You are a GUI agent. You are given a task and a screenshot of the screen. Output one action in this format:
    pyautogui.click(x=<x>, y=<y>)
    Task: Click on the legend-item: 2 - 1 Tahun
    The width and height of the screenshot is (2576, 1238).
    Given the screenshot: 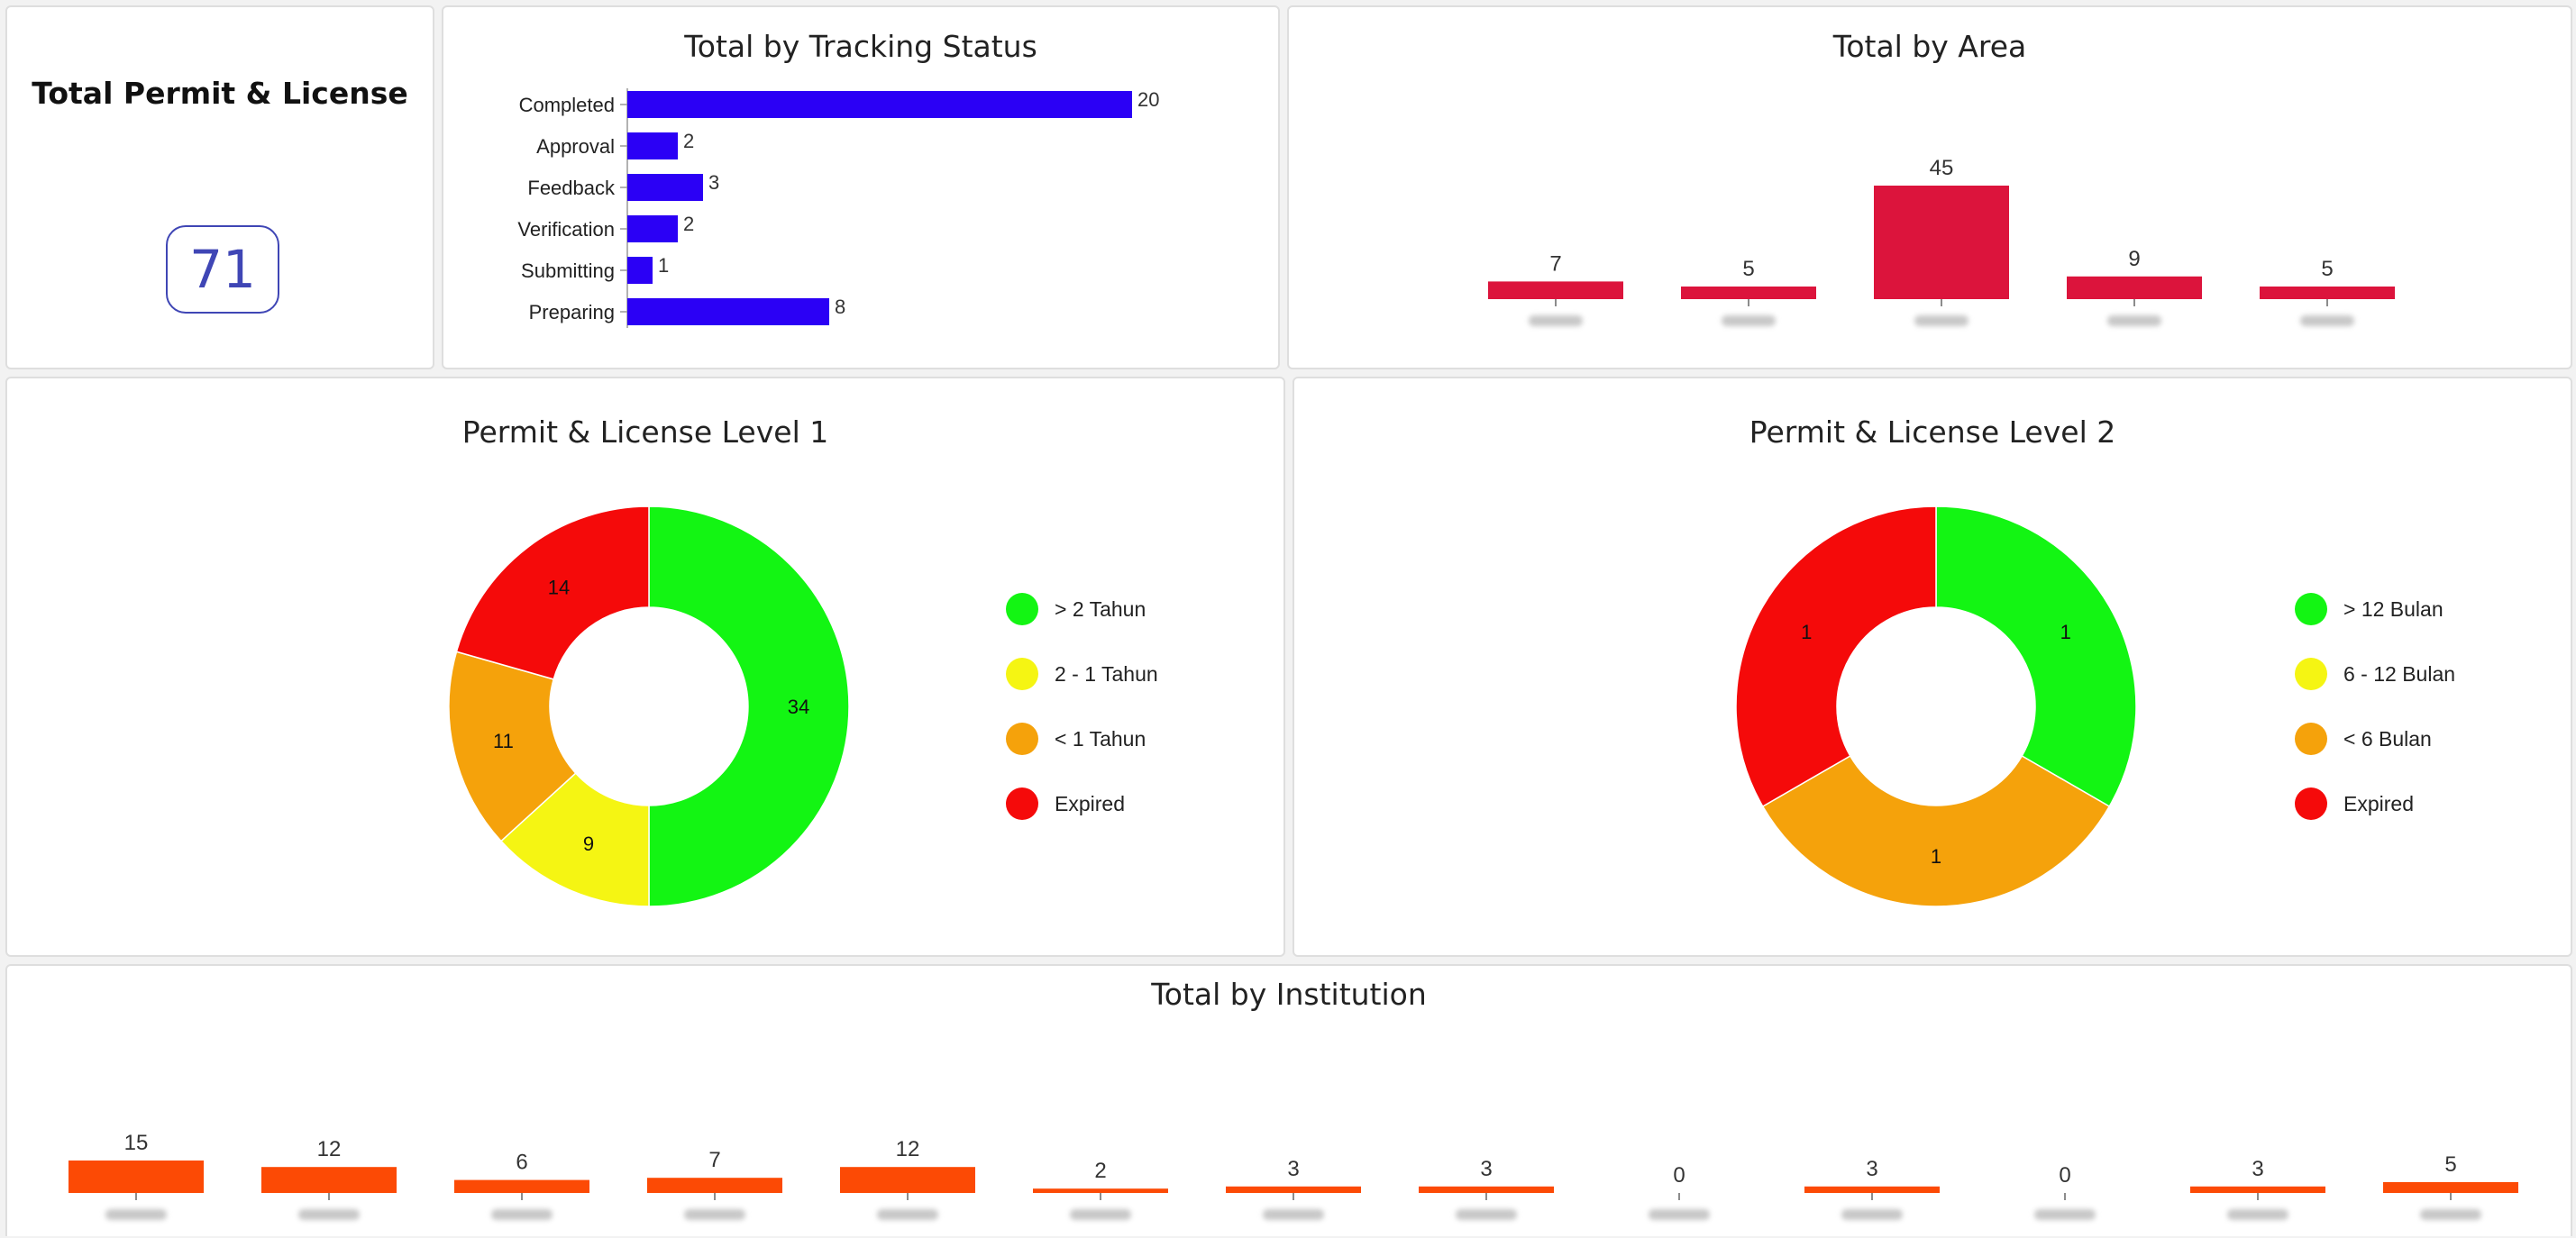 What is the action you would take?
    pyautogui.click(x=1123, y=674)
    